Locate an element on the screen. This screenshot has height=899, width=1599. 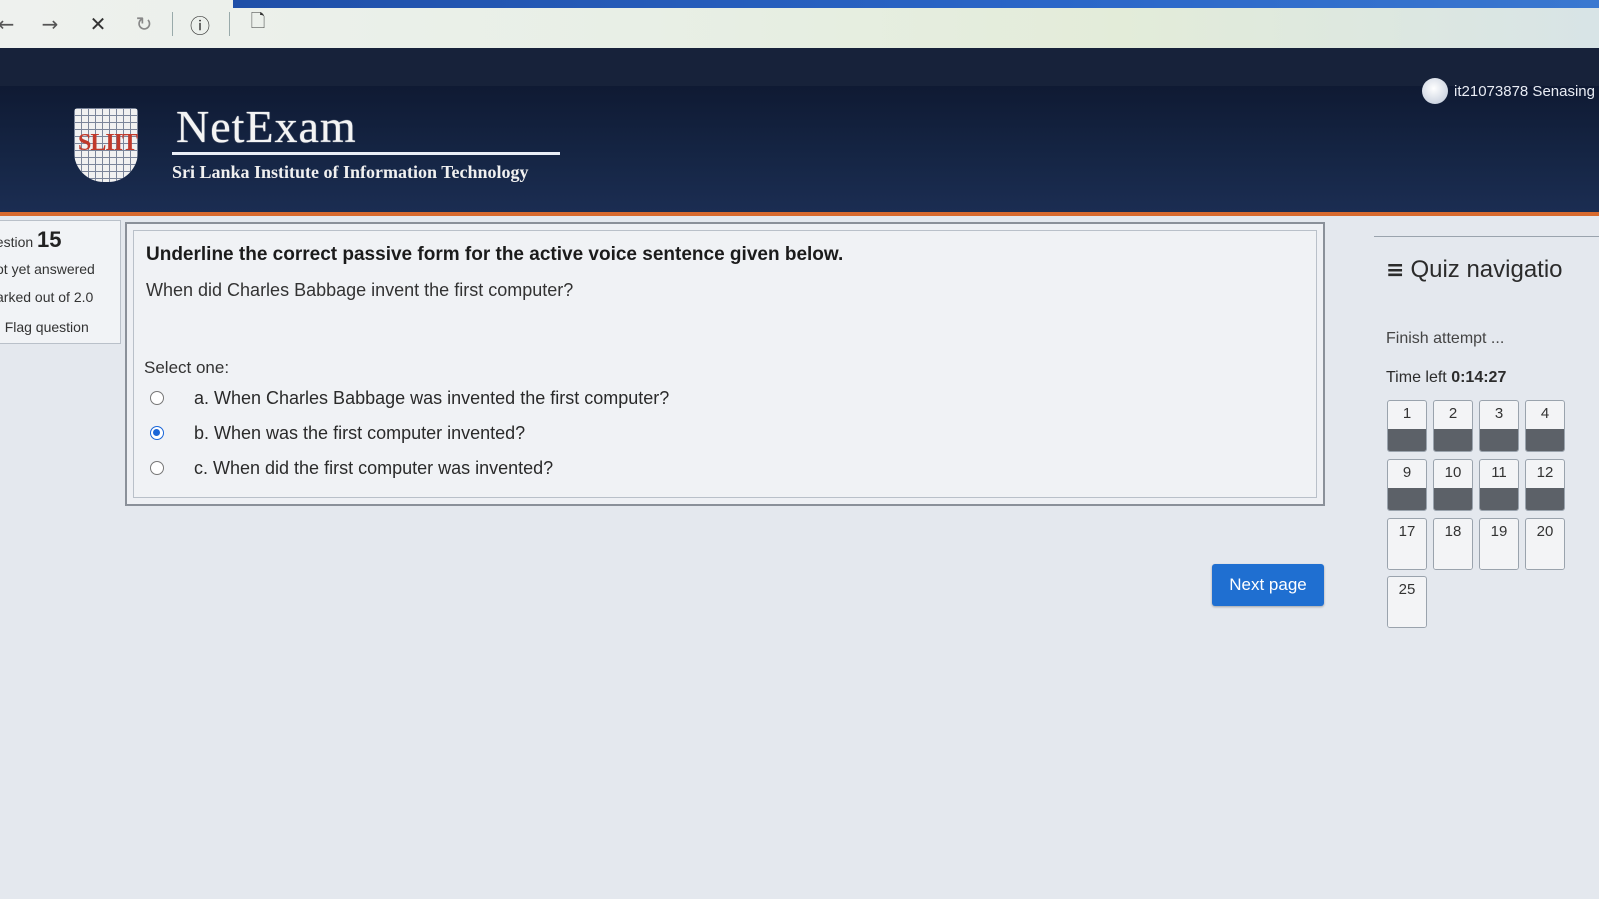
logo-text: SLIIT is located at coordinates (108, 143).